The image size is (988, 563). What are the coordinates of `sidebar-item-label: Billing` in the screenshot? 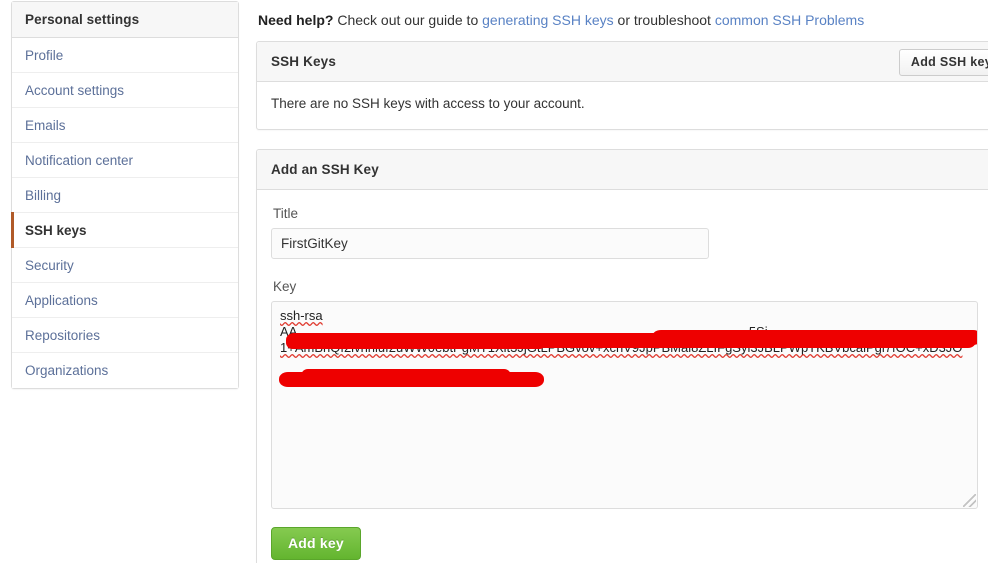 It's located at (43, 195).